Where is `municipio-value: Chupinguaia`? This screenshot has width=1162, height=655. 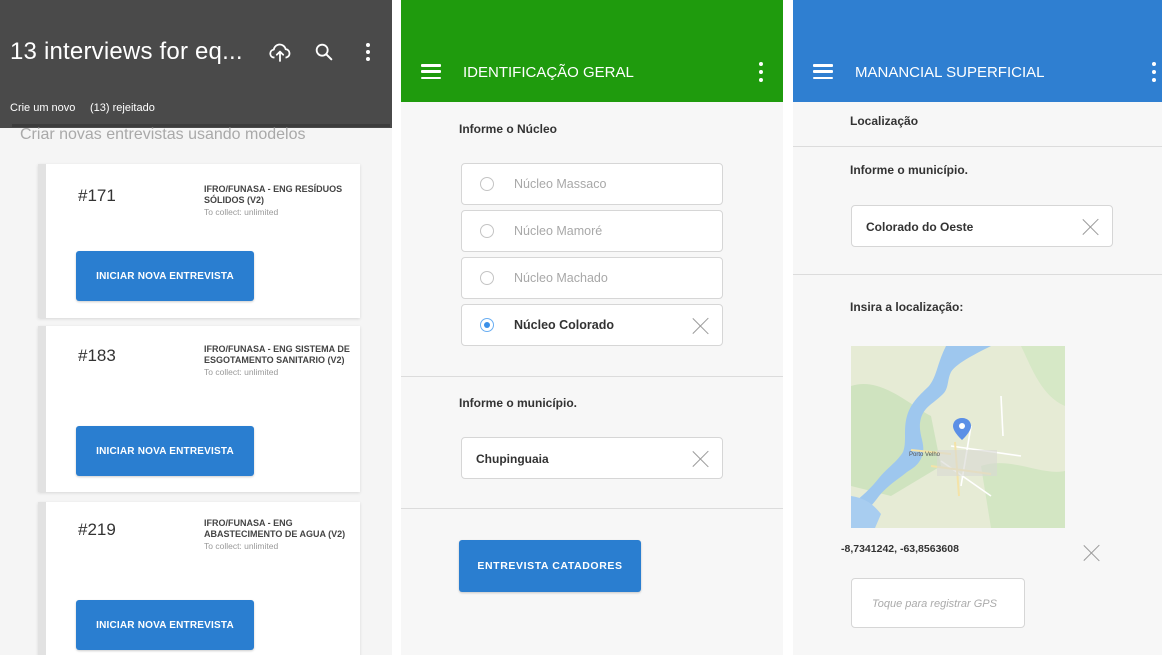 municipio-value: Chupinguaia is located at coordinates (512, 459).